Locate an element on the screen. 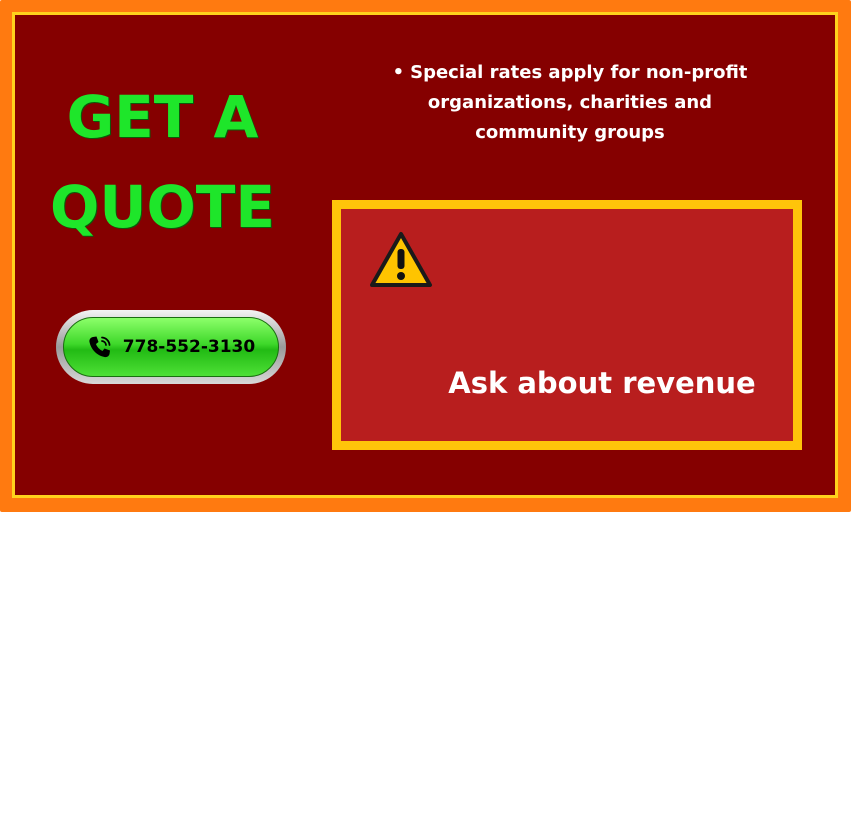  call-button-face: 778-552-3130 is located at coordinates (171, 347).